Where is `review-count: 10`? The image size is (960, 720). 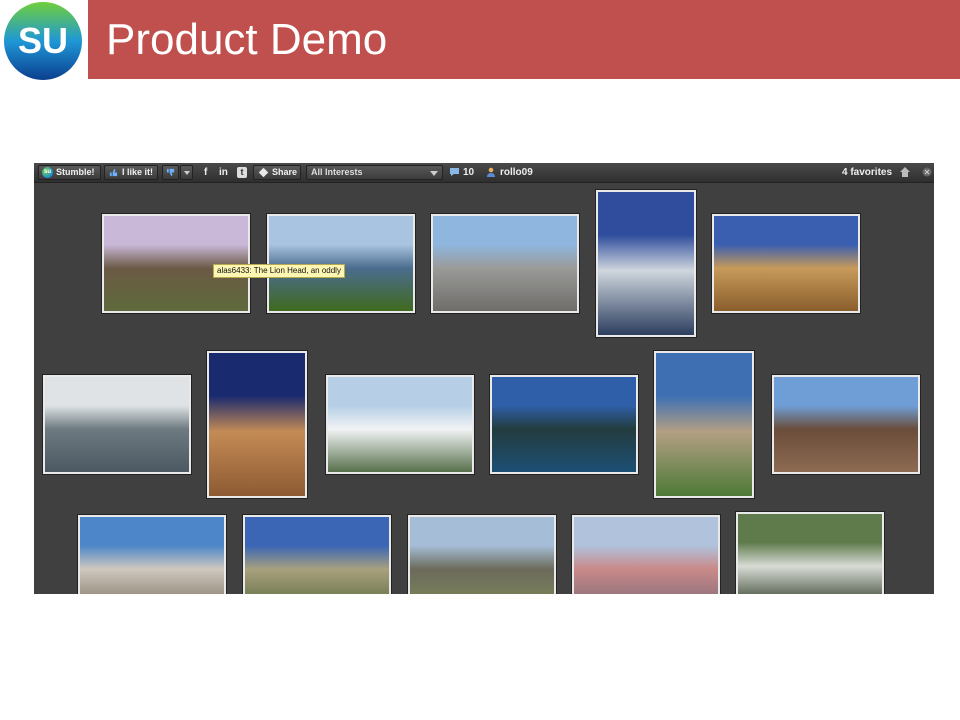
review-count: 10 is located at coordinates (468, 172).